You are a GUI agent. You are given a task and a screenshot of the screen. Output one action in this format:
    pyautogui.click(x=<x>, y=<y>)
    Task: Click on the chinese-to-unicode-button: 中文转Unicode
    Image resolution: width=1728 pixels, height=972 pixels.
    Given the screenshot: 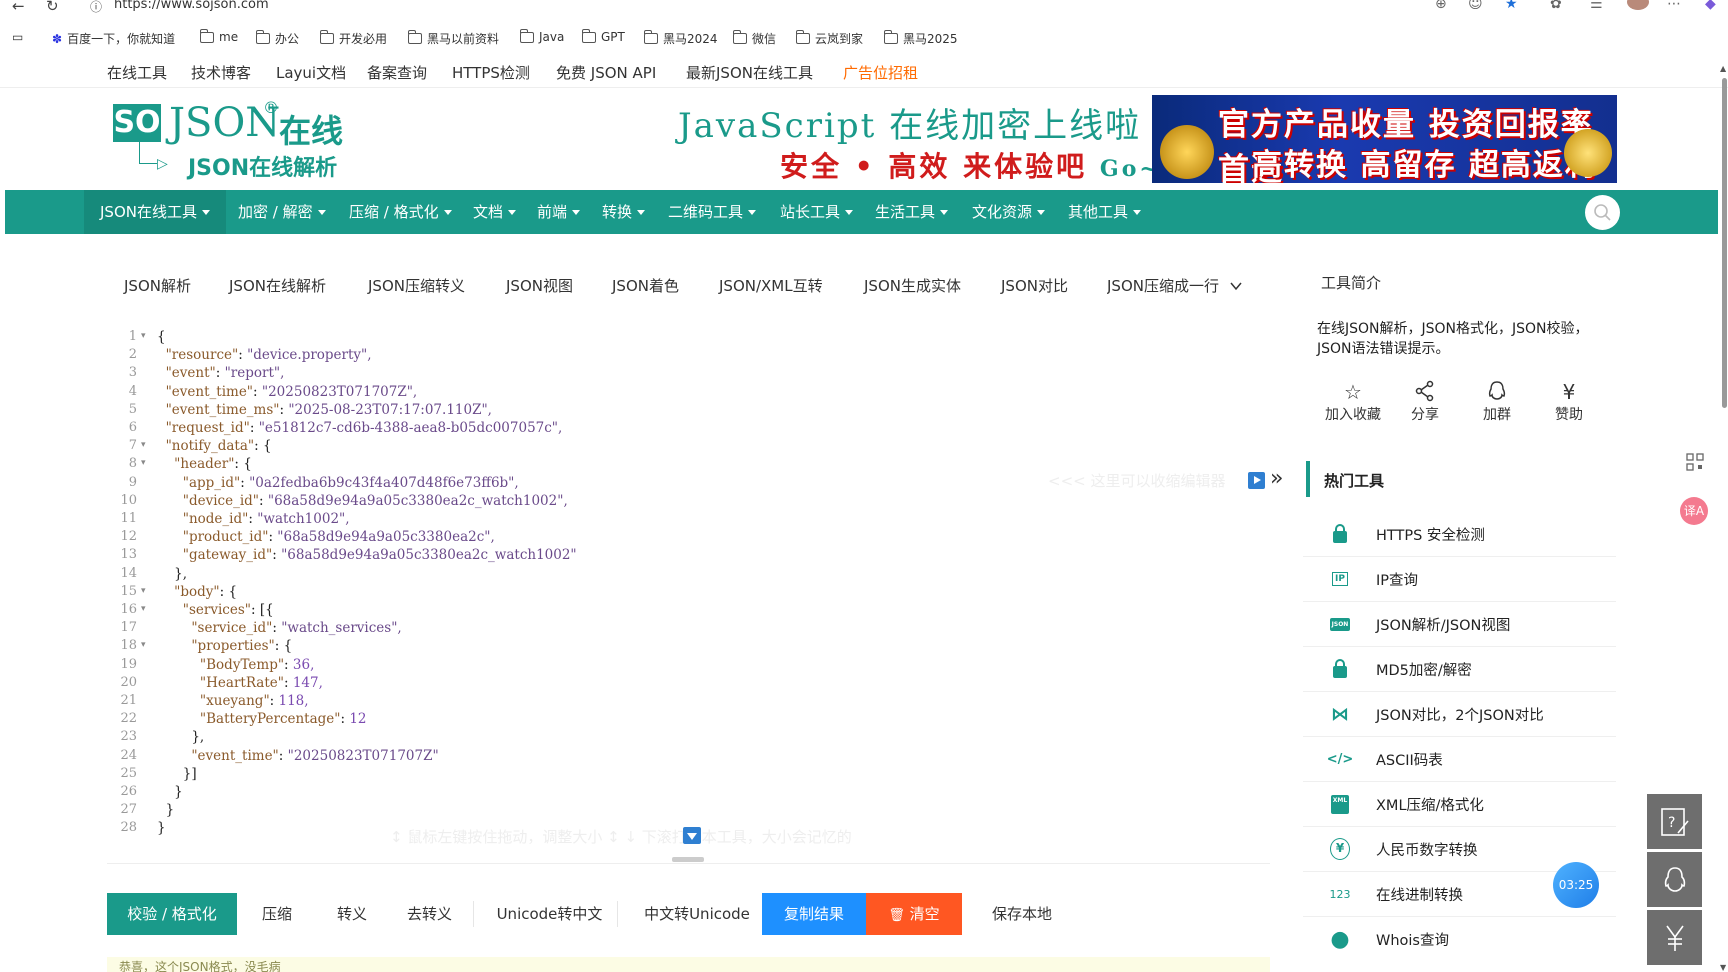 What is the action you would take?
    pyautogui.click(x=697, y=914)
    